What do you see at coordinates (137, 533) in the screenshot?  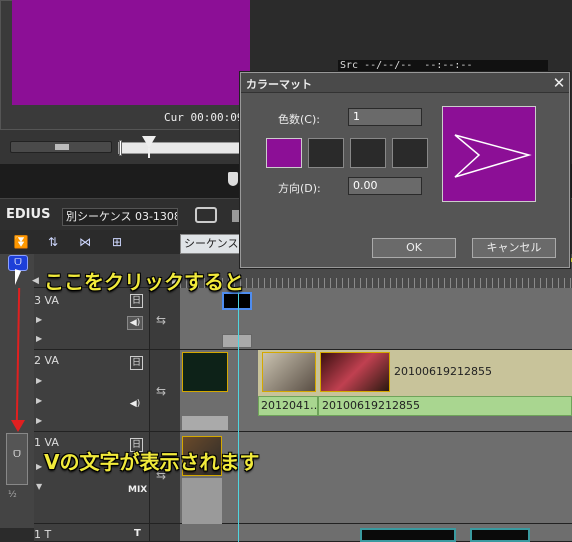 I see `title-icon: T` at bounding box center [137, 533].